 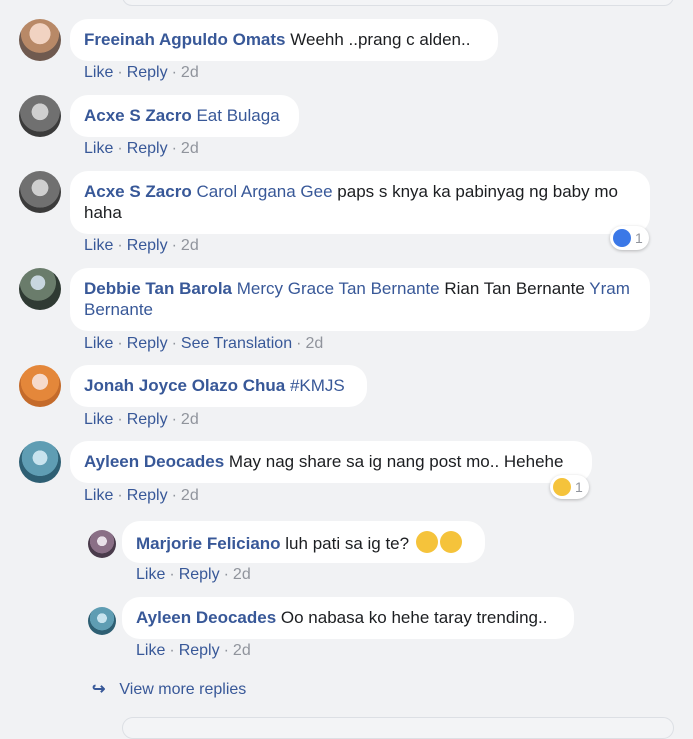 I want to click on reply-input-remnant, so click(x=398, y=728).